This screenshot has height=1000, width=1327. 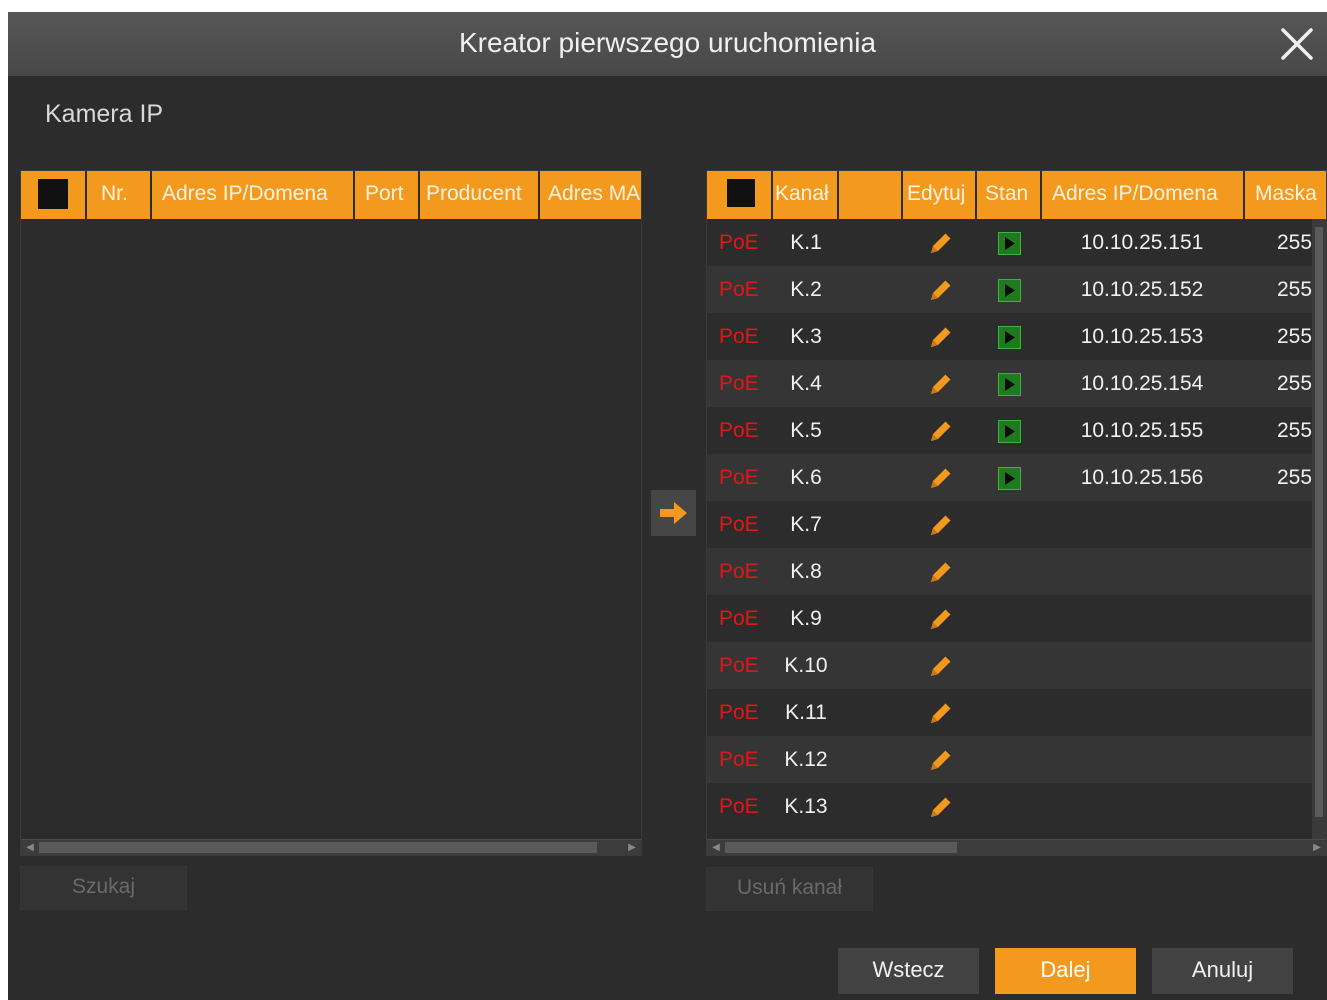 I want to click on title-bar: Kreator pierwszego uruchomienia, so click(x=667, y=44).